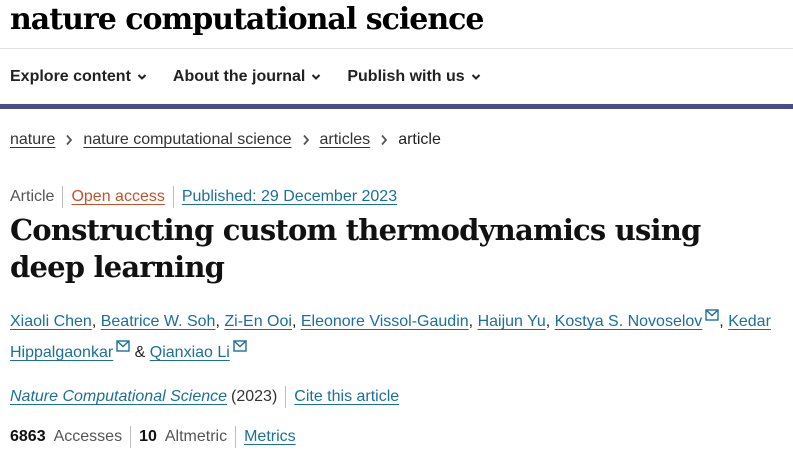 The width and height of the screenshot is (793, 452). What do you see at coordinates (396, 106) in the screenshot?
I see `accent-bar` at bounding box center [396, 106].